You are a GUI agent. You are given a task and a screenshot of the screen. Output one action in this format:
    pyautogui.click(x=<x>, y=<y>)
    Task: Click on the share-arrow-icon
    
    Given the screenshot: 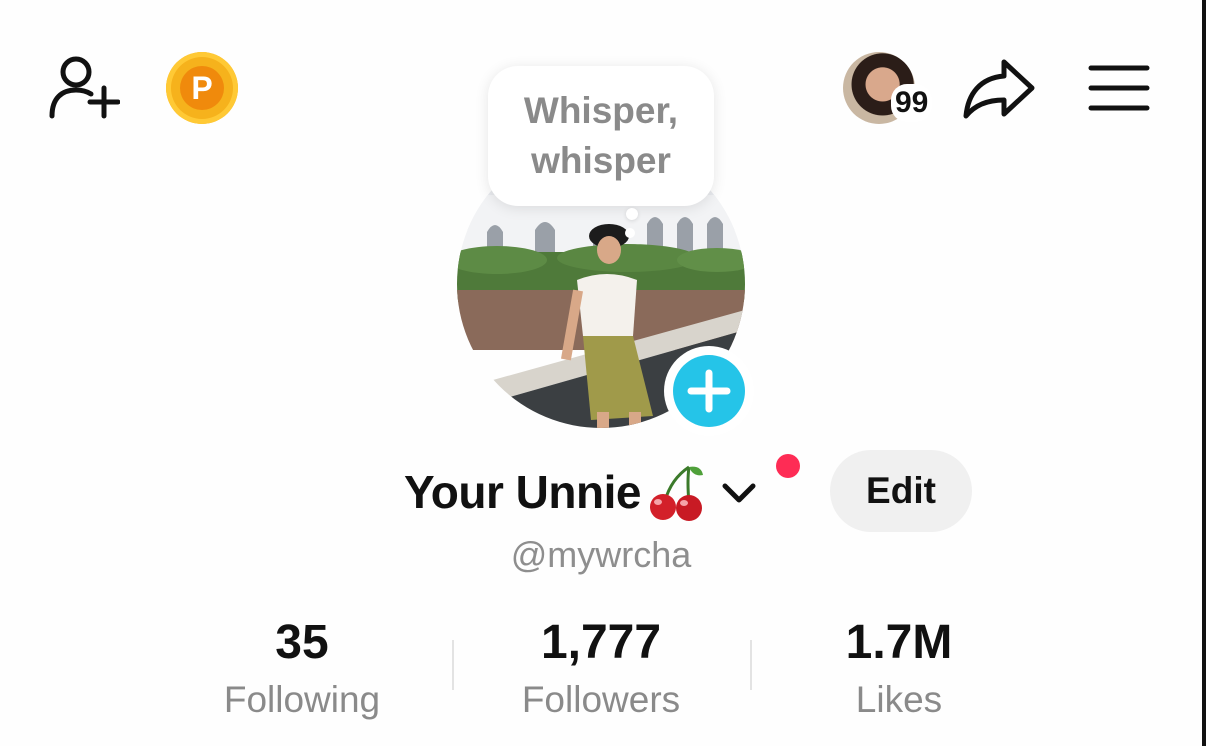 What is the action you would take?
    pyautogui.click(x=999, y=89)
    